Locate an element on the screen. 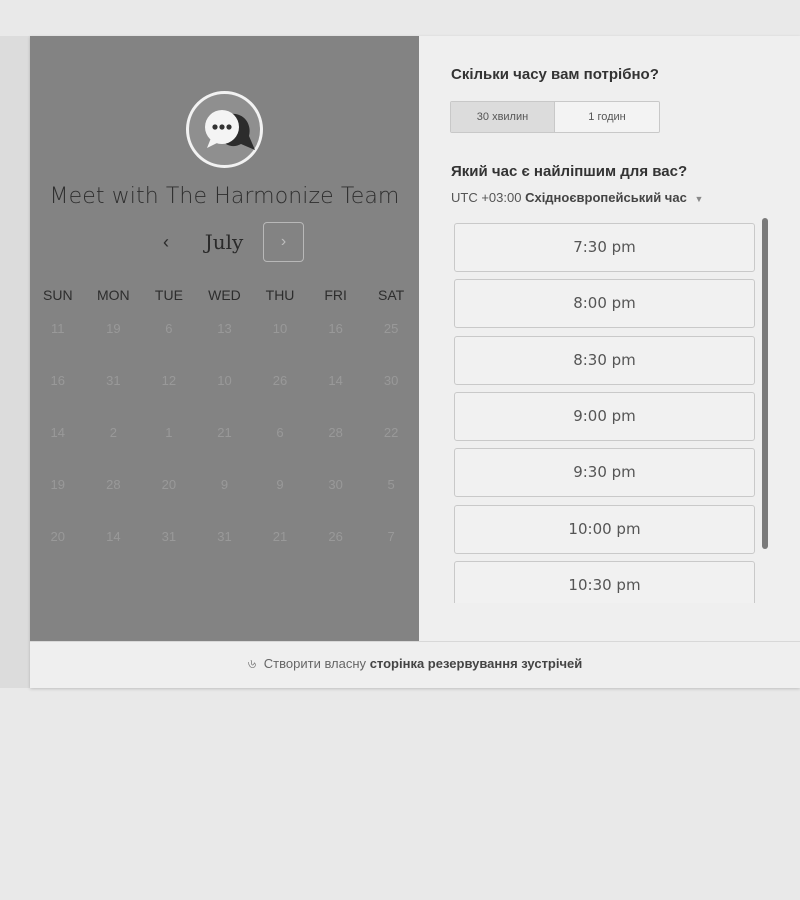 The width and height of the screenshot is (800, 900). time-slot-button: 10:00 pm is located at coordinates (604, 529).